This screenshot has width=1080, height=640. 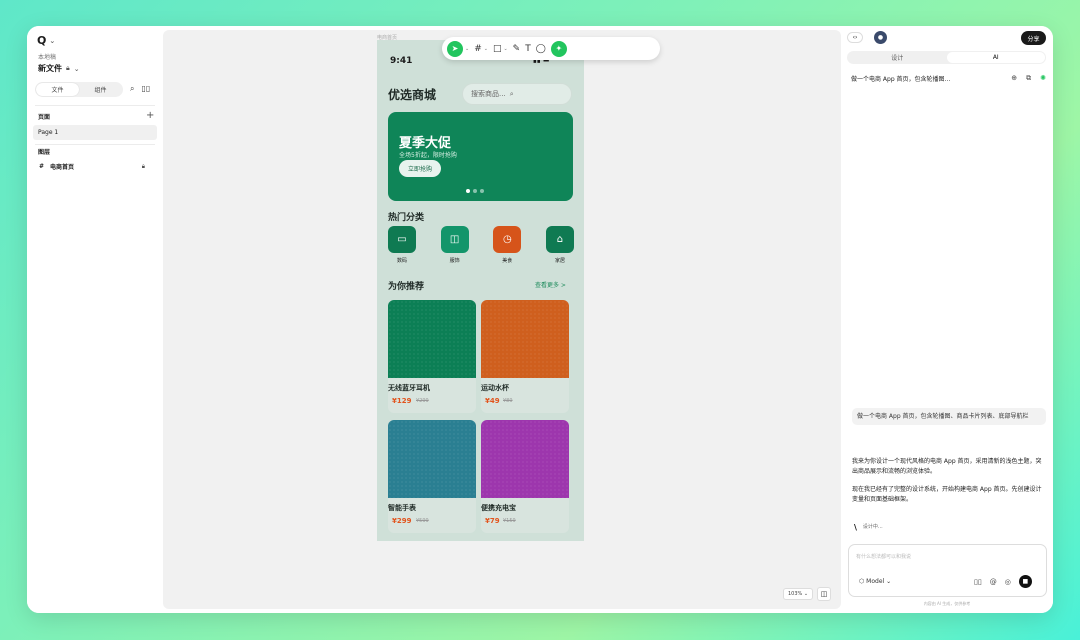 What do you see at coordinates (401, 61) in the screenshot?
I see `status-time: 9:41` at bounding box center [401, 61].